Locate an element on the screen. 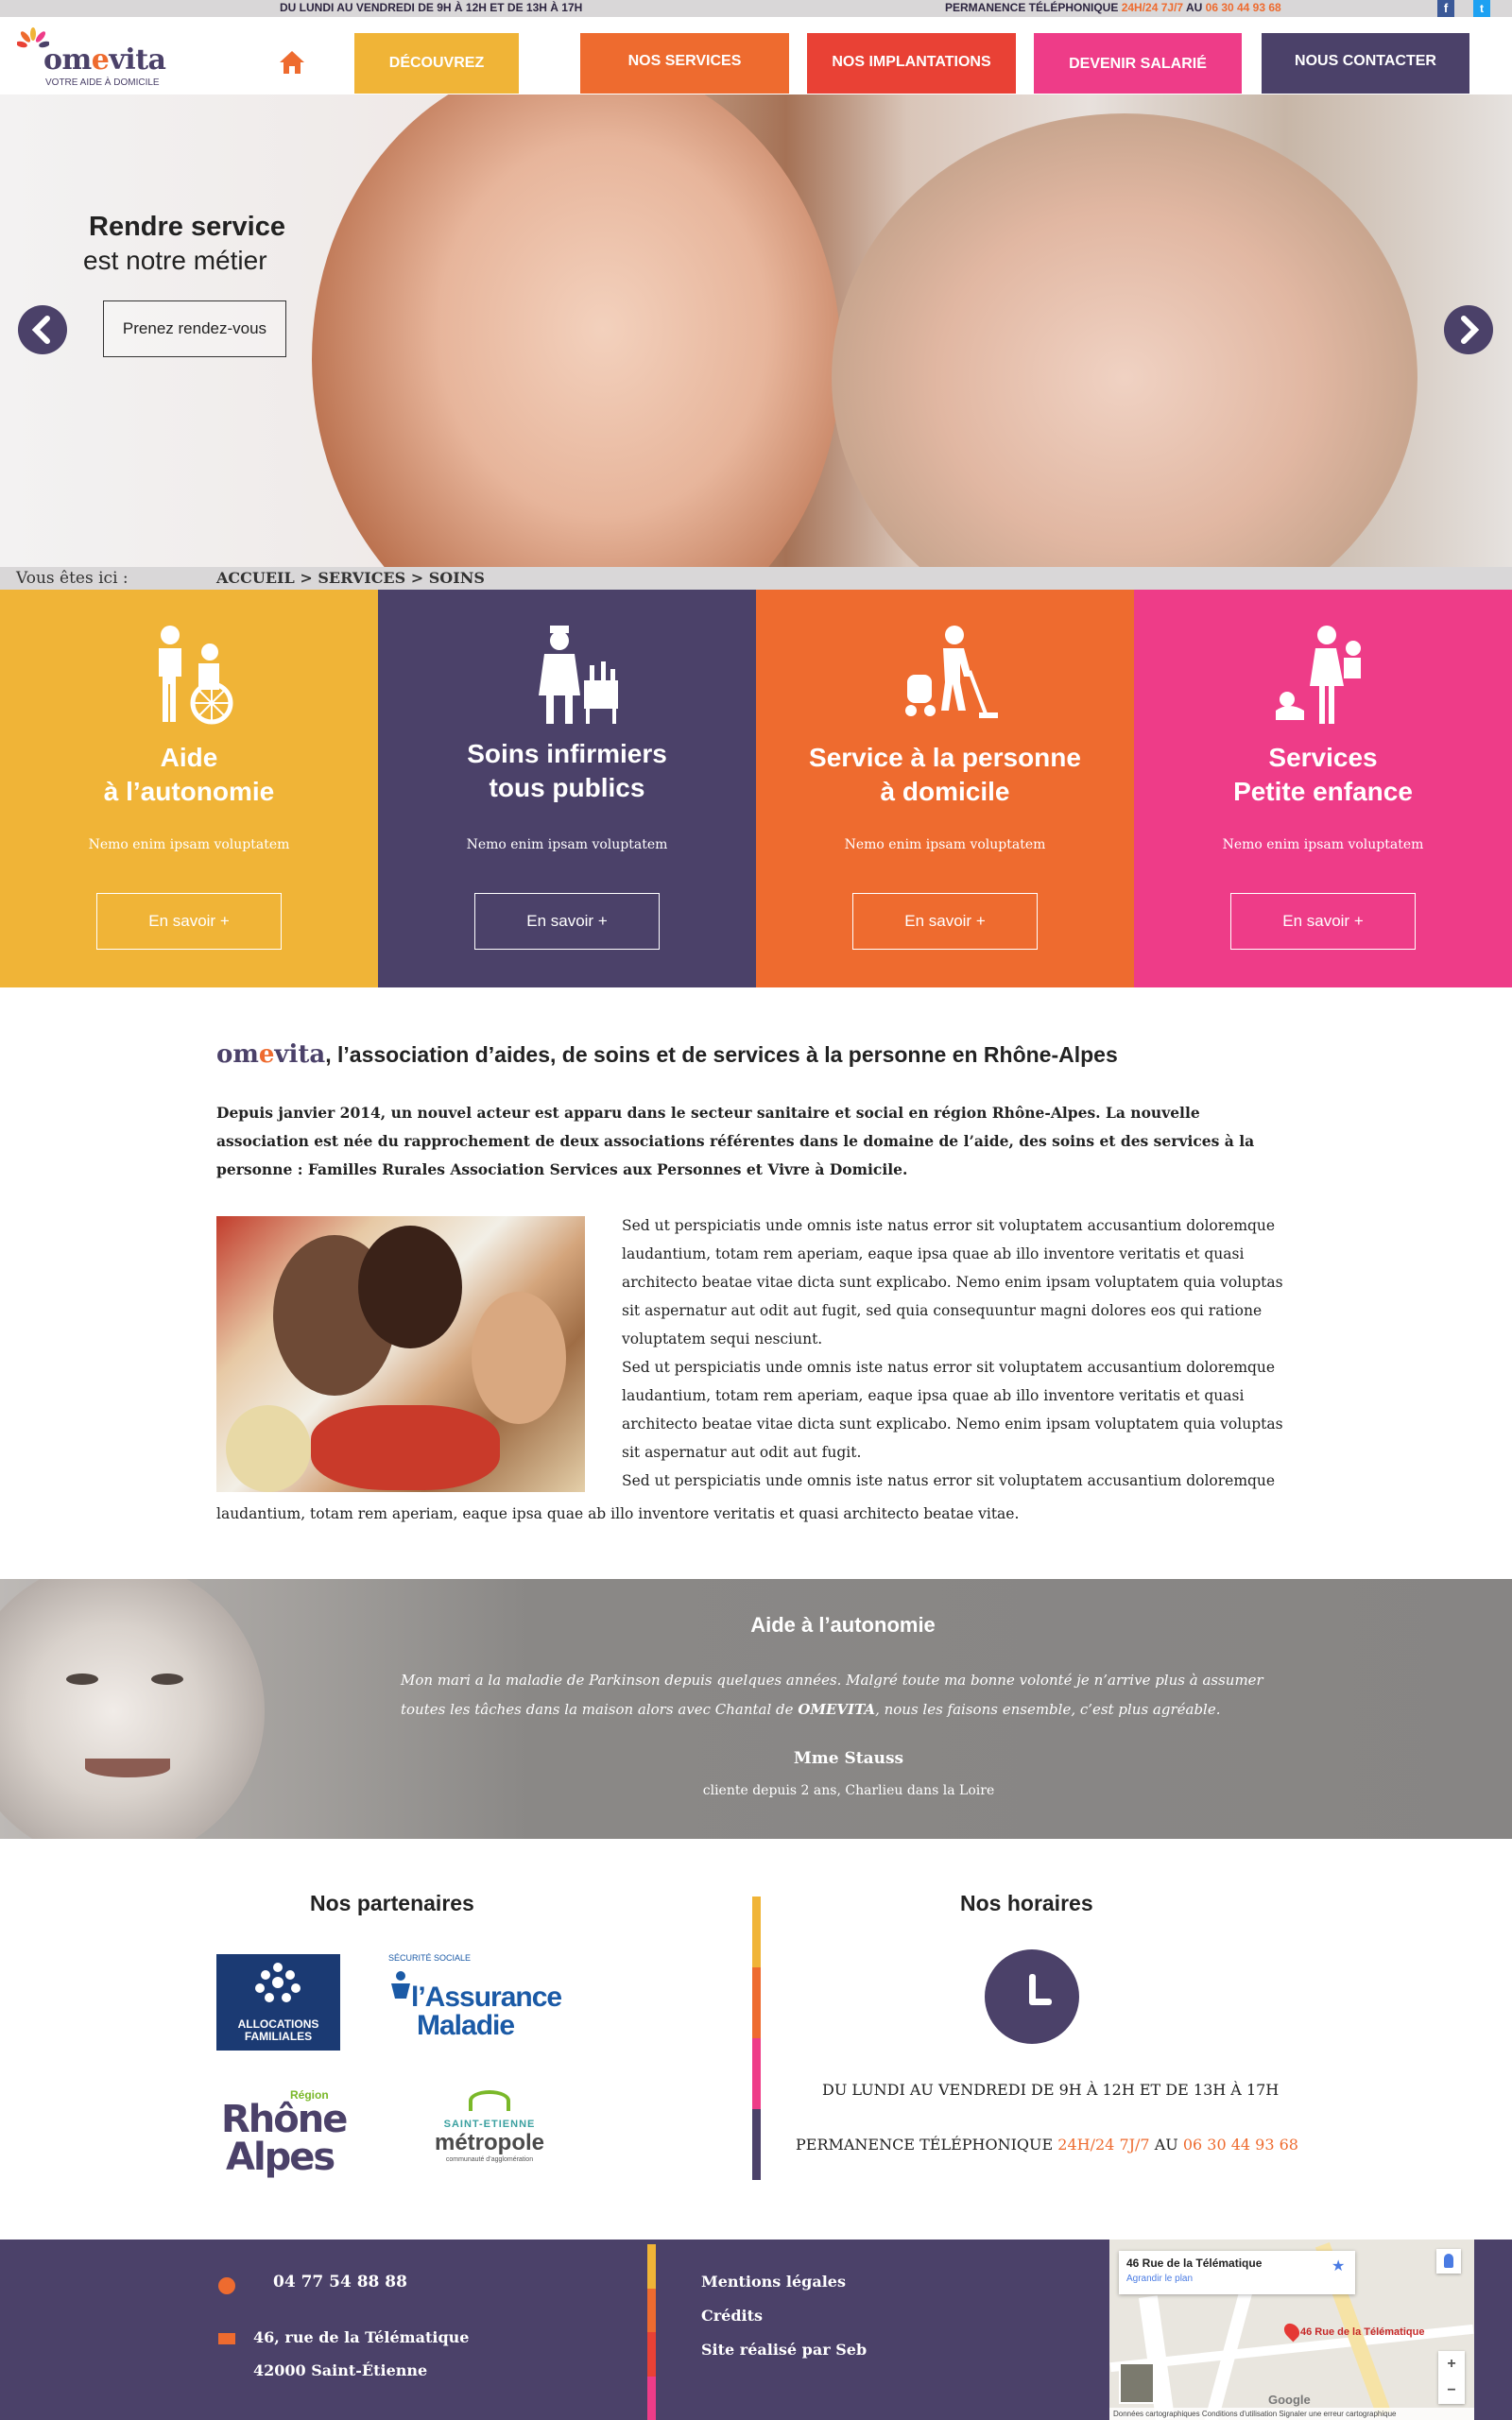 The width and height of the screenshot is (1512, 2420). nurse-icon is located at coordinates (578, 675).